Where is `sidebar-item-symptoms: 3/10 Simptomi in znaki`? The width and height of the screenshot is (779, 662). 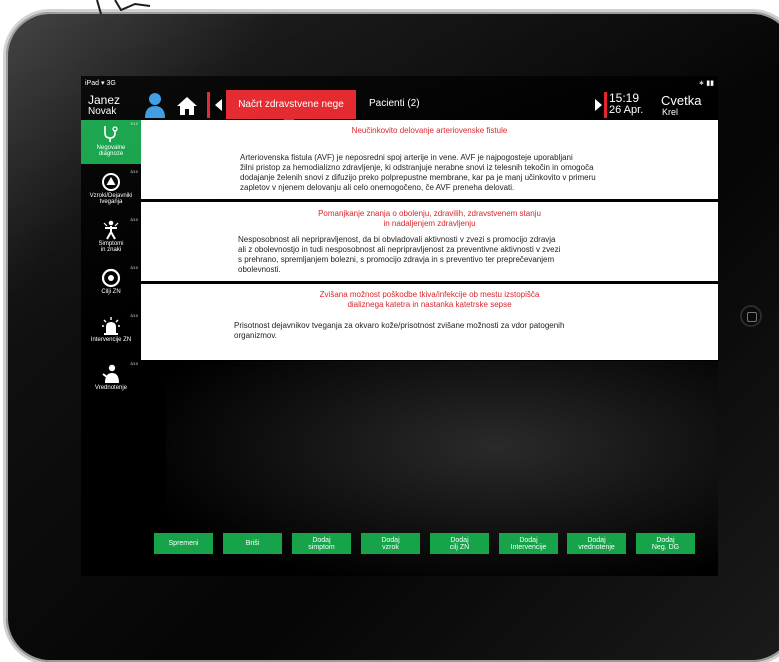
sidebar-item-symptoms: 3/10 Simptomi in znaki is located at coordinates (111, 238).